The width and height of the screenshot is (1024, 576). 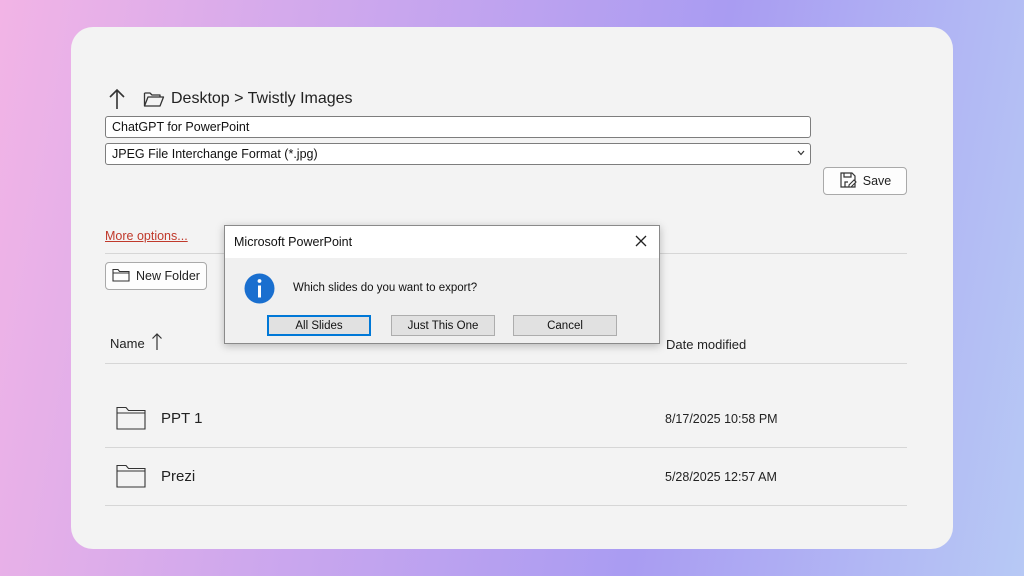 What do you see at coordinates (877, 181) in the screenshot?
I see `save-label: Save` at bounding box center [877, 181].